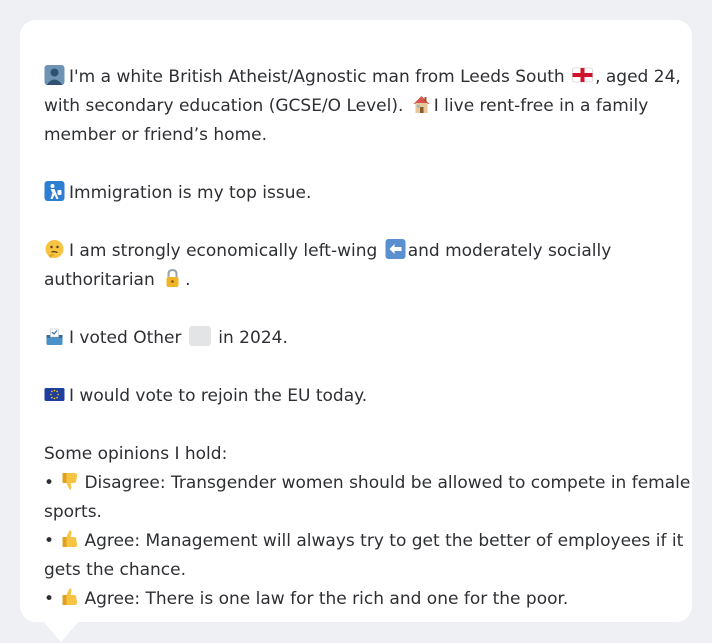 Image resolution: width=712 pixels, height=643 pixels. Describe the element at coordinates (125, 338) in the screenshot. I see `vote-text: I voted Other` at that location.